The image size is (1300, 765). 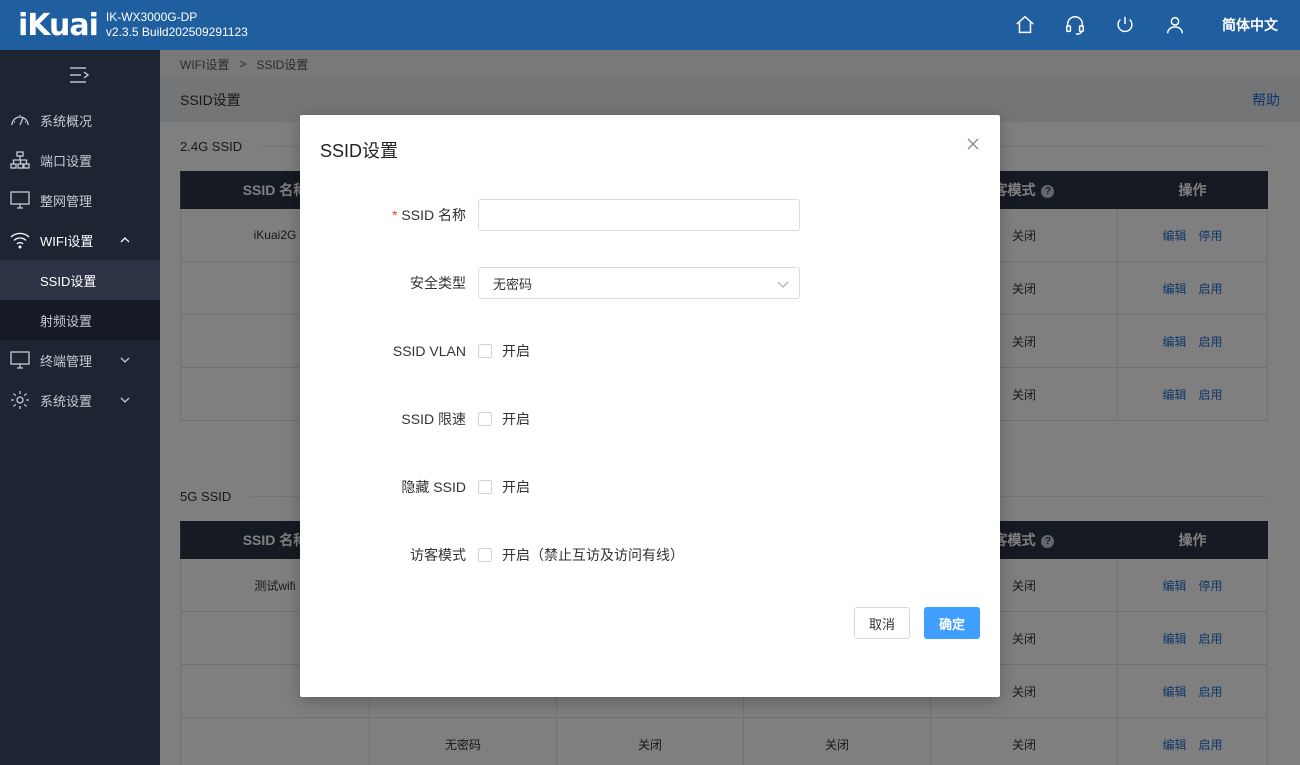 I want to click on device-info: IK-WX3000G-DP v2.3.5 Build202509291123, so click(x=177, y=25).